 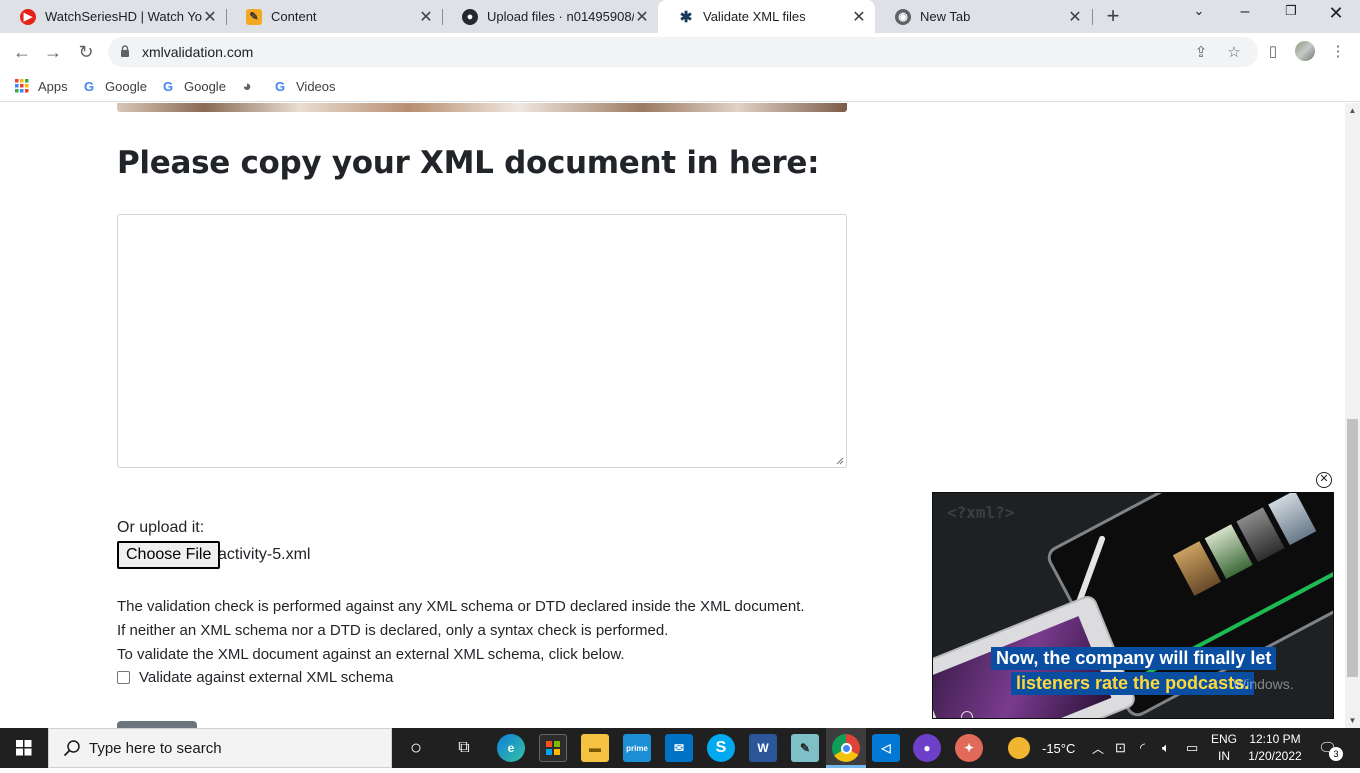 I want to click on bookmarks-bar: Apps G Google G Google ◕ G Videos, so click(x=680, y=86).